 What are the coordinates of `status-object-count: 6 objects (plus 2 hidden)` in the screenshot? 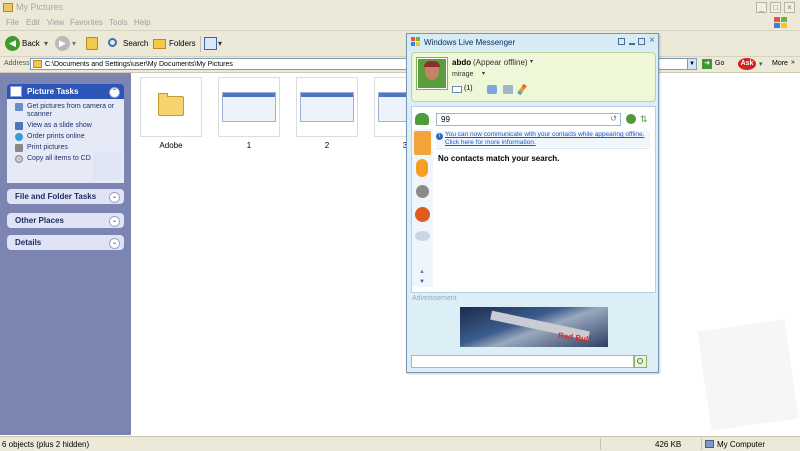 It's located at (46, 444).